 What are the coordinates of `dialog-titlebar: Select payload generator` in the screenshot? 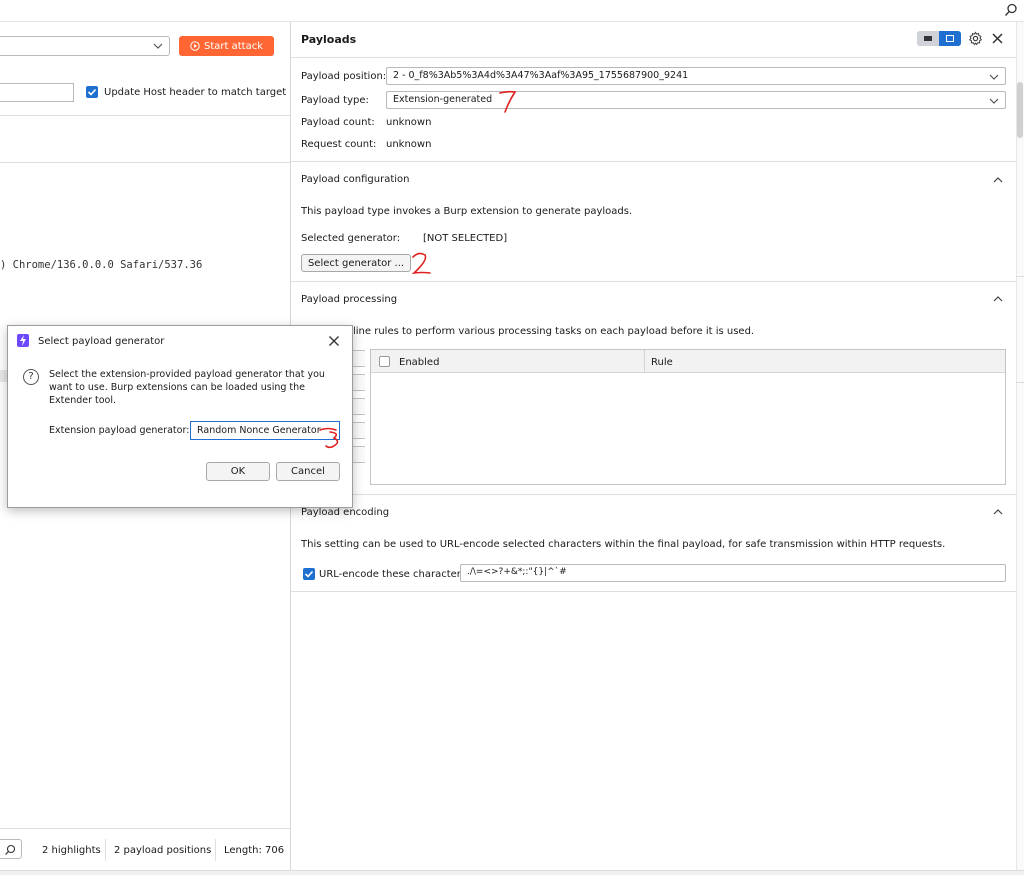 It's located at (180, 341).